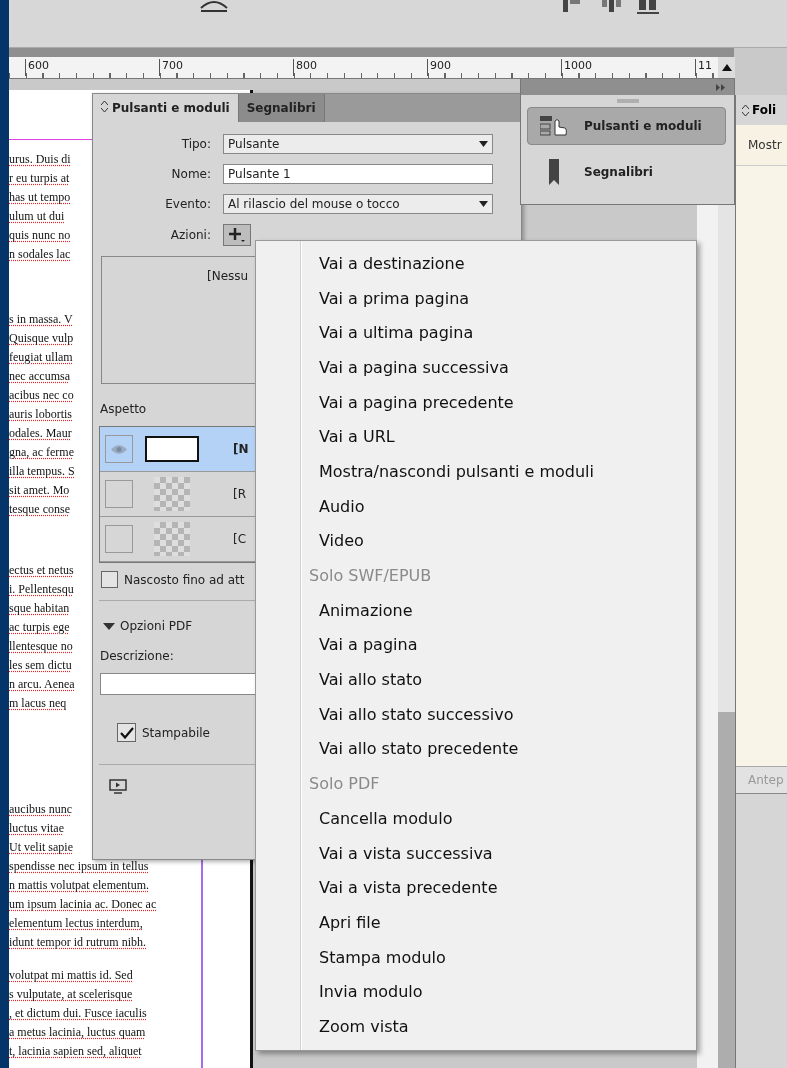 This screenshot has height=1068, width=787. Describe the element at coordinates (171, 67) in the screenshot. I see `ruler-label: 700` at that location.